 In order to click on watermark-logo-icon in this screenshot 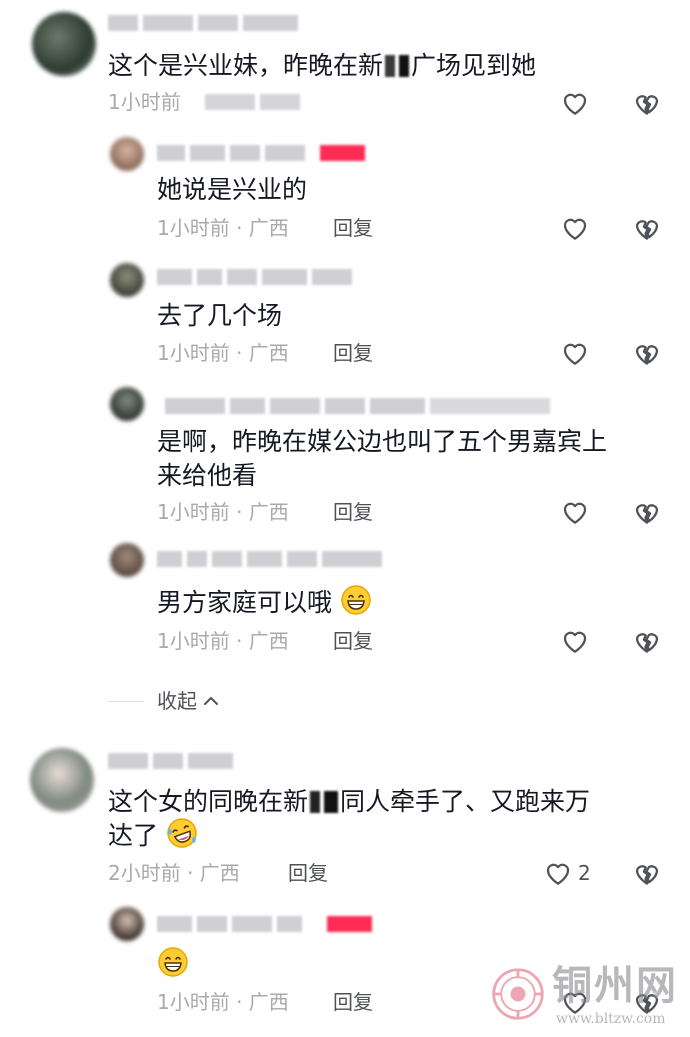, I will do `click(518, 994)`.